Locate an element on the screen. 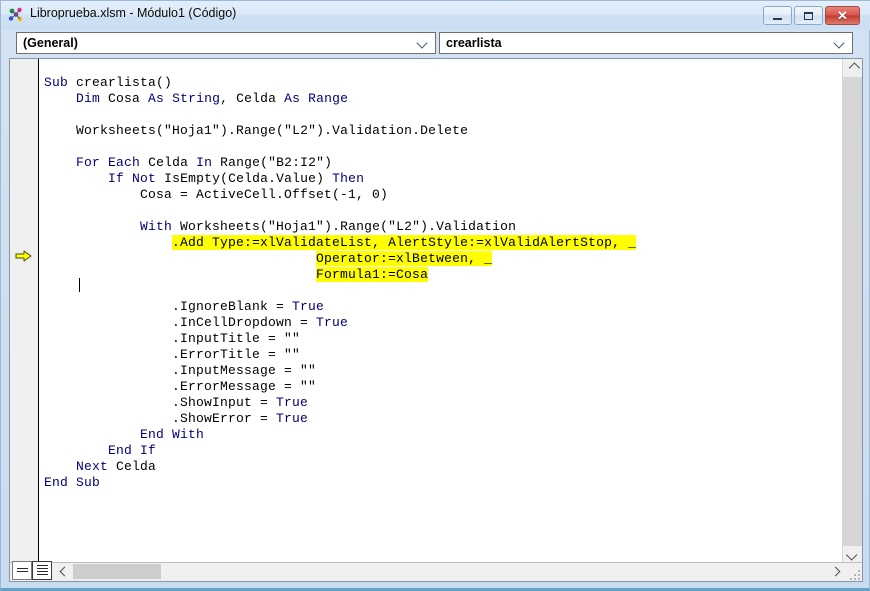 Image resolution: width=870 pixels, height=591 pixels. vertical-scrollbar is located at coordinates (852, 311).